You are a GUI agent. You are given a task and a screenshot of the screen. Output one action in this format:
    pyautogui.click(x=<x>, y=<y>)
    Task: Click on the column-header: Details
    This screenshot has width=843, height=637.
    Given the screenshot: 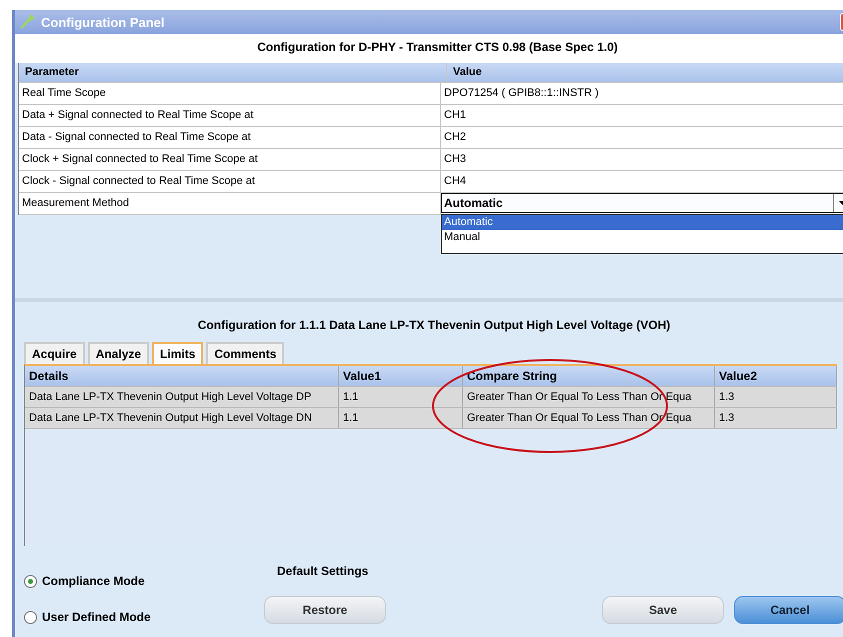 What is the action you would take?
    pyautogui.click(x=182, y=376)
    